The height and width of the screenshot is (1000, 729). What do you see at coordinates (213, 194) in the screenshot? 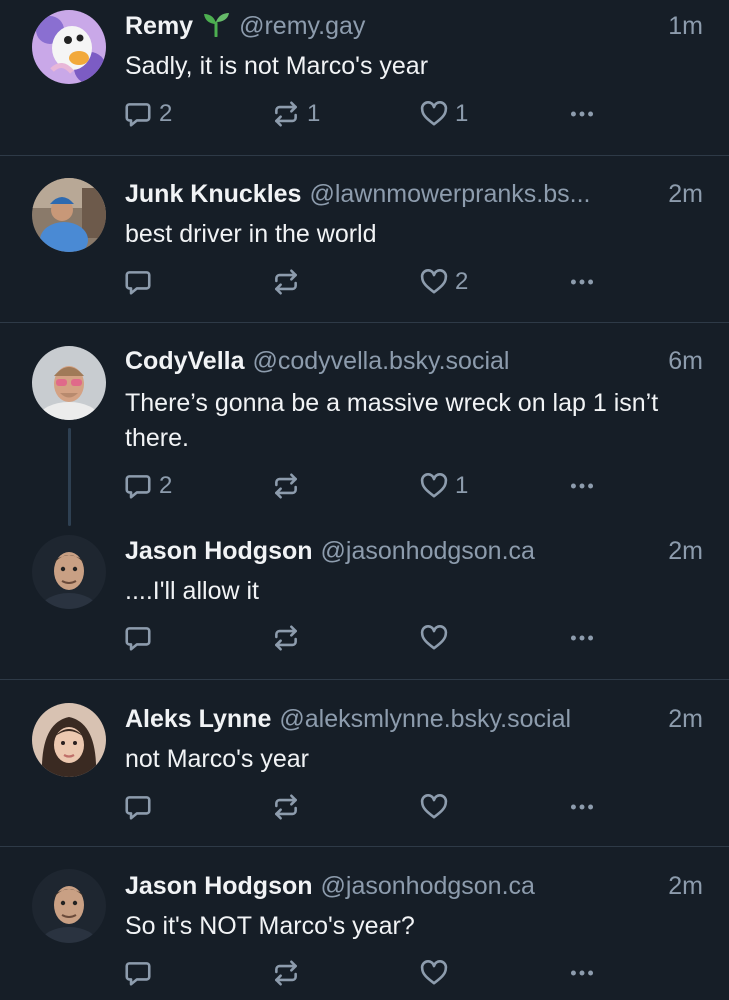
I see `author-name: Junk Knuckles` at bounding box center [213, 194].